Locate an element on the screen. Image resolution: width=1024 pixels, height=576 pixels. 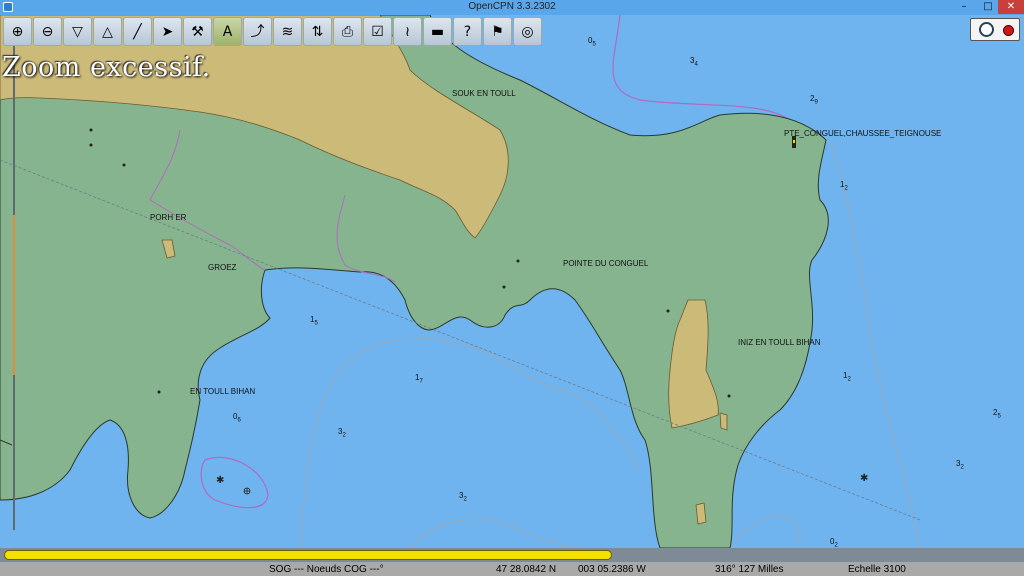
depth-sounding: 05 is located at coordinates (592, 42).